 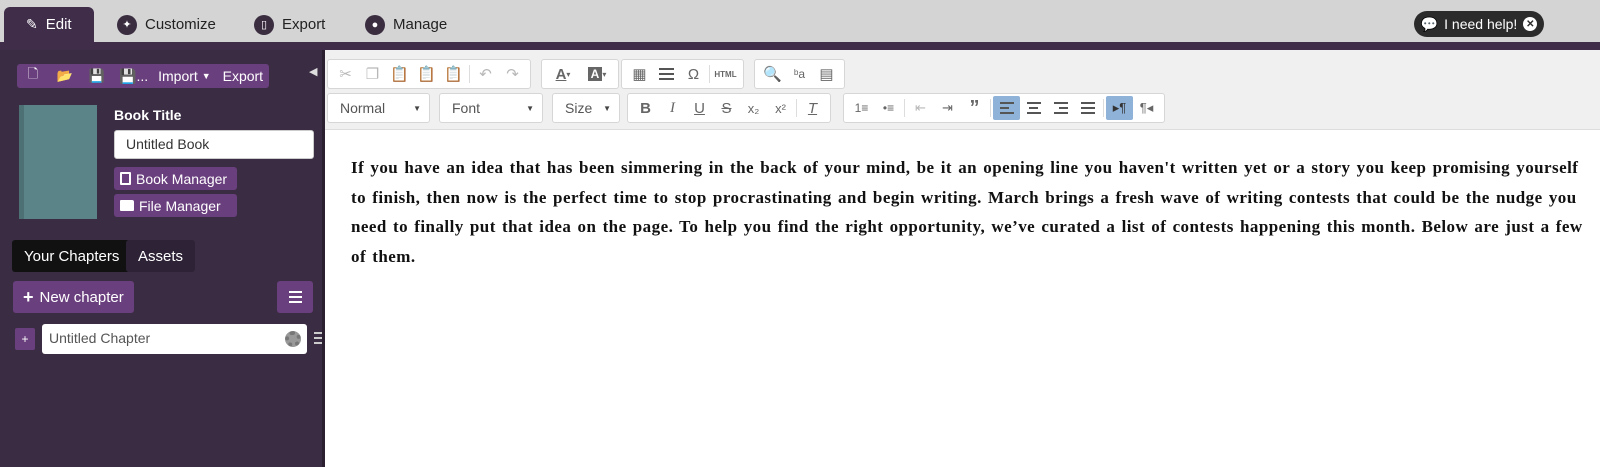 I want to click on new-file-button: 🗋, so click(x=33, y=76).